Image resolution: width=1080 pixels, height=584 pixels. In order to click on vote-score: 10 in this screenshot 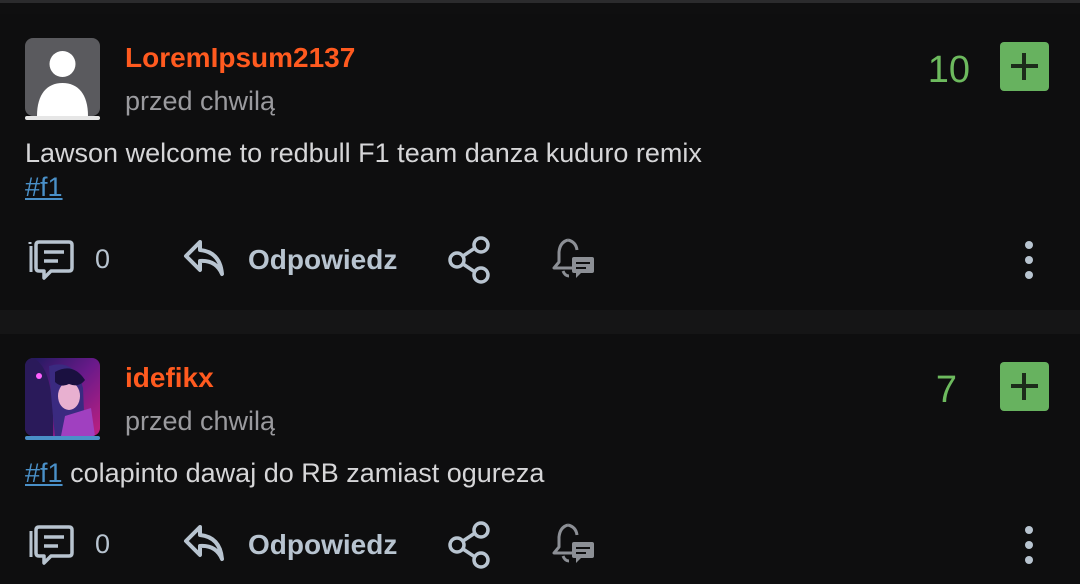, I will do `click(948, 70)`.